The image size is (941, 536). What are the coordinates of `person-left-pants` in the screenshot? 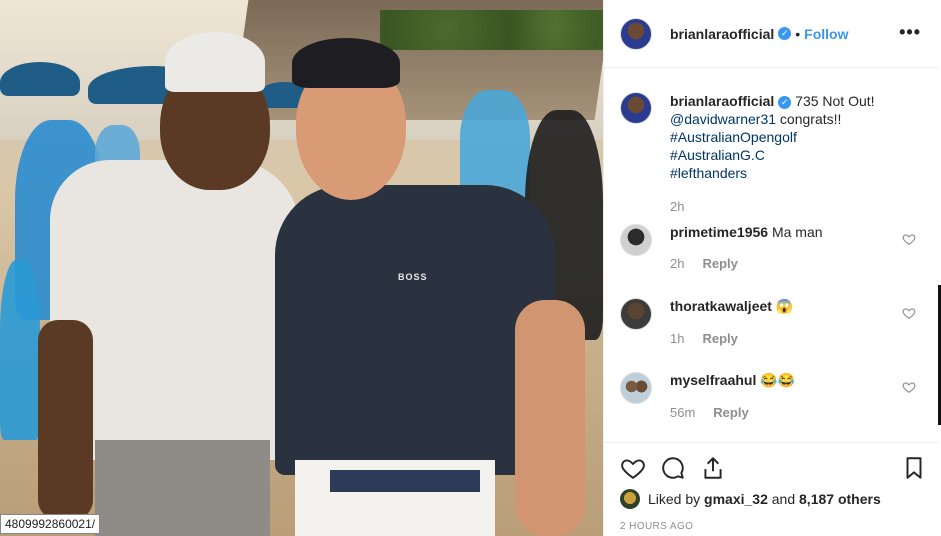 It's located at (182, 488).